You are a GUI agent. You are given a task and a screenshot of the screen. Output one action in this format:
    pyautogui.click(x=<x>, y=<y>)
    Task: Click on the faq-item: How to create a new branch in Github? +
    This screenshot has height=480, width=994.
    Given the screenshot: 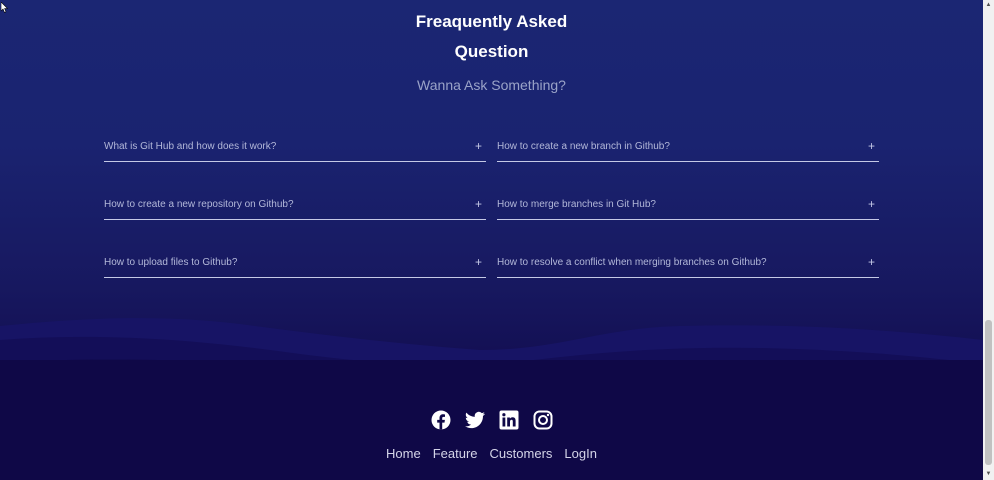 What is the action you would take?
    pyautogui.click(x=688, y=148)
    